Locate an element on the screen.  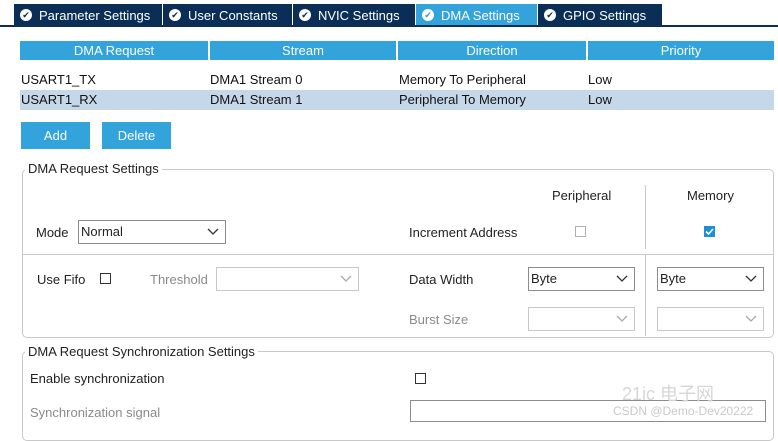
data-width-label: Data Width is located at coordinates (441, 279).